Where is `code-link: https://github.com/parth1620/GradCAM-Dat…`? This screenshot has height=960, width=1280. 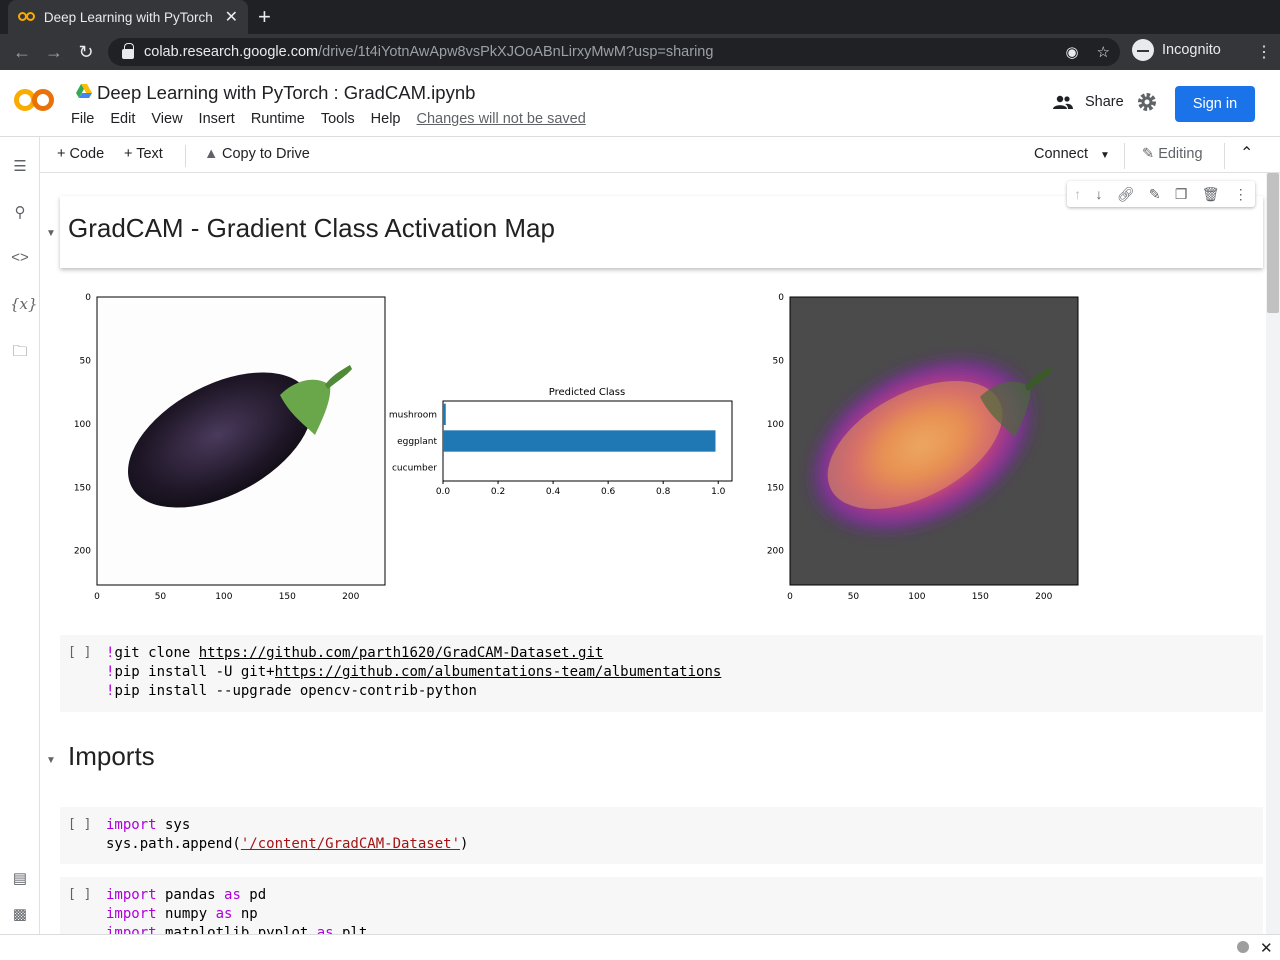 code-link: https://github.com/parth1620/GradCAM-Dat… is located at coordinates (401, 653).